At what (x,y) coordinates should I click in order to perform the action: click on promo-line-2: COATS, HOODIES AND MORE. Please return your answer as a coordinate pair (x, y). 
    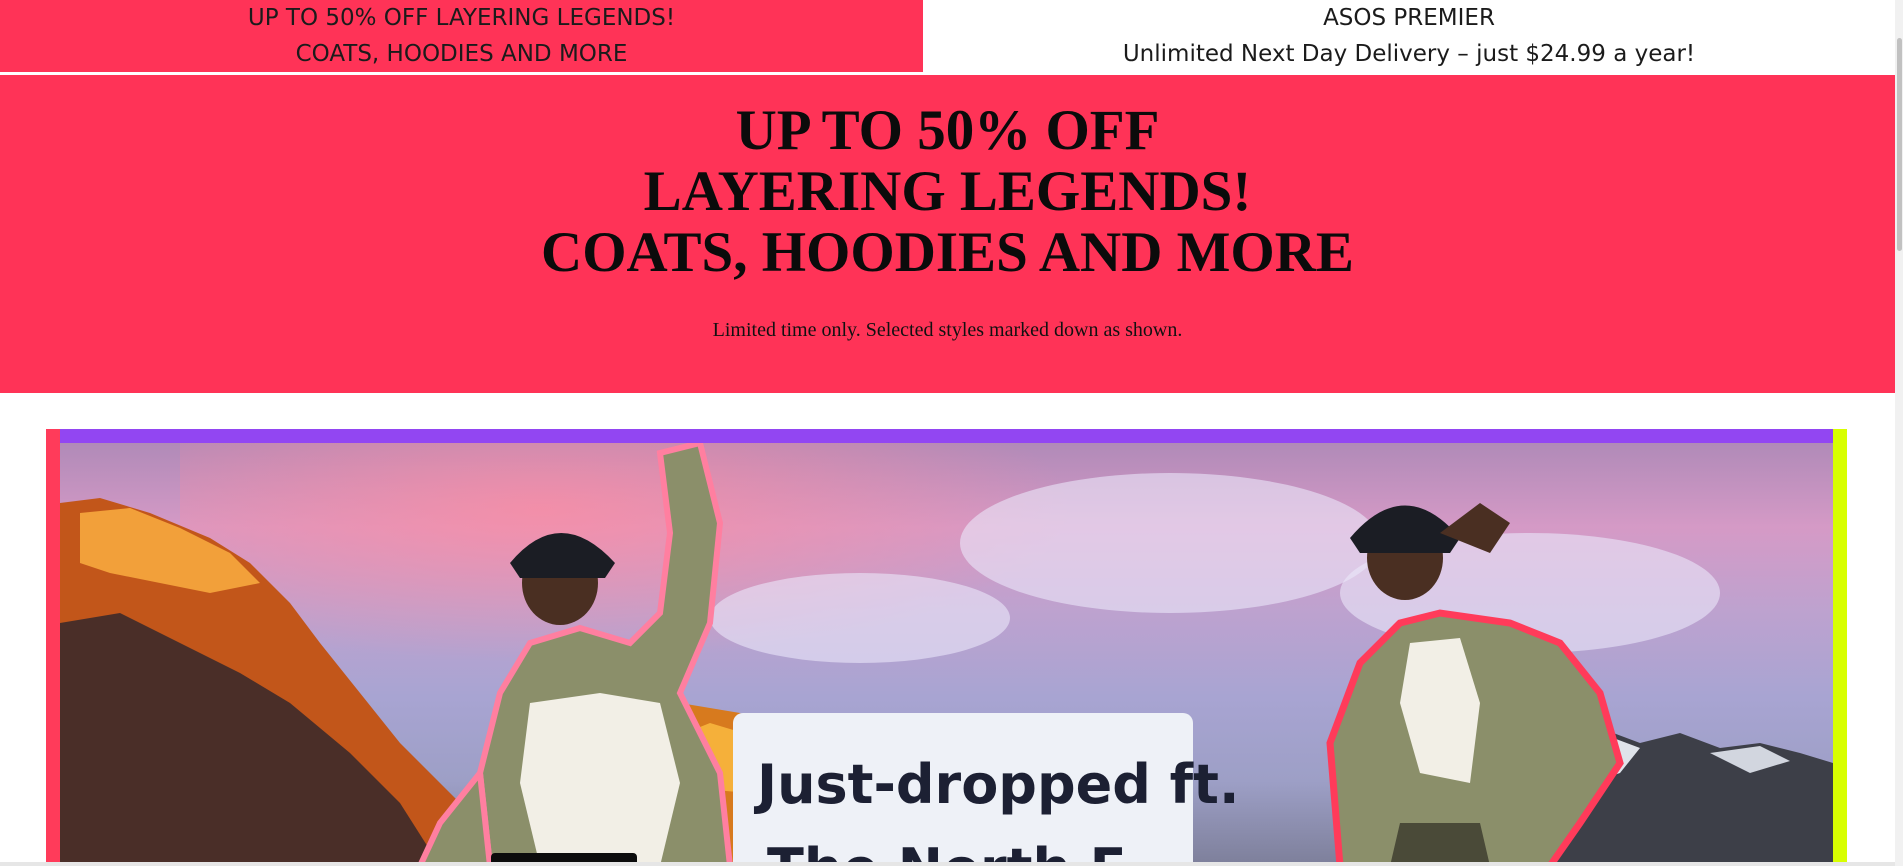
    Looking at the image, I should click on (461, 54).